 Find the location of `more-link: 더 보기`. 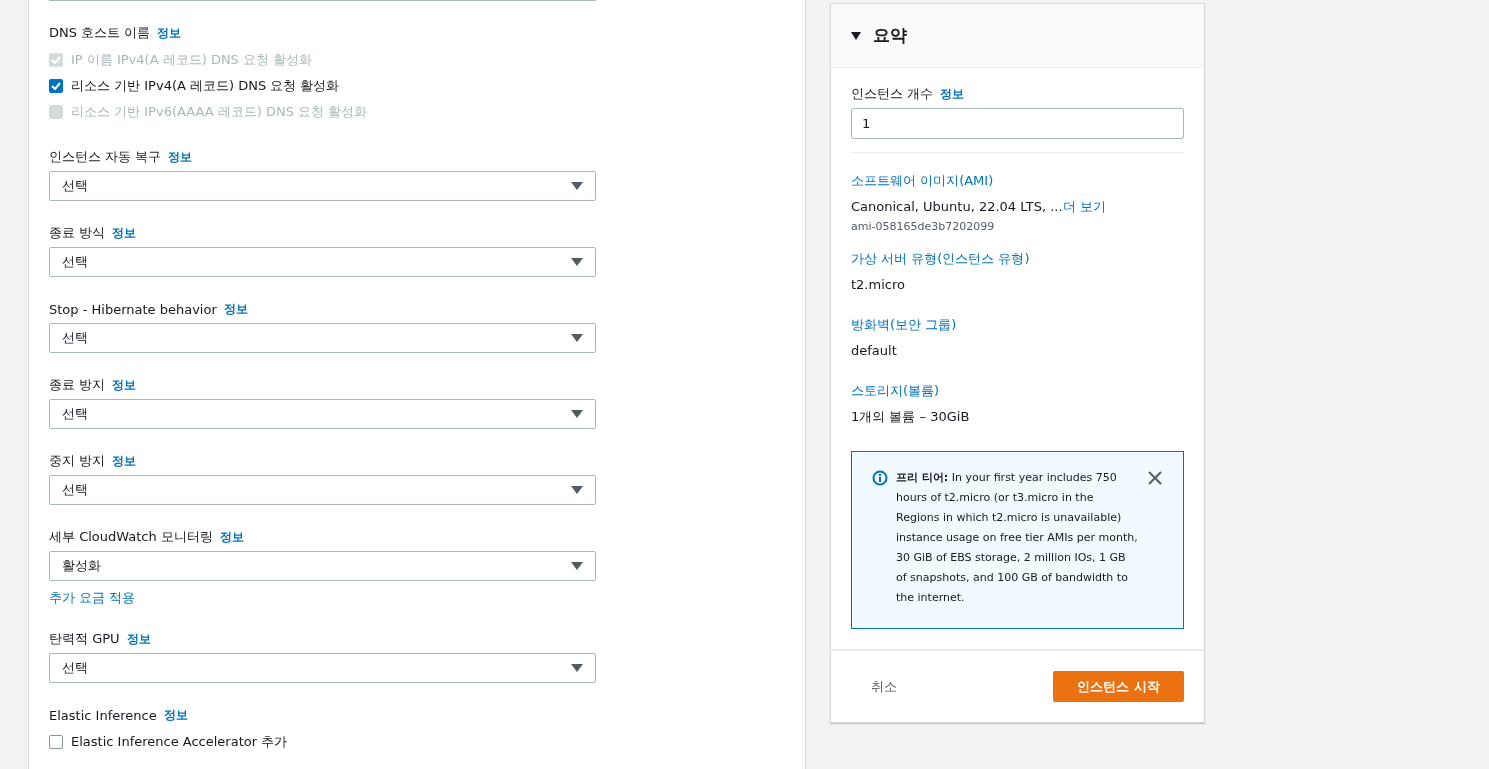

more-link: 더 보기 is located at coordinates (1084, 206).